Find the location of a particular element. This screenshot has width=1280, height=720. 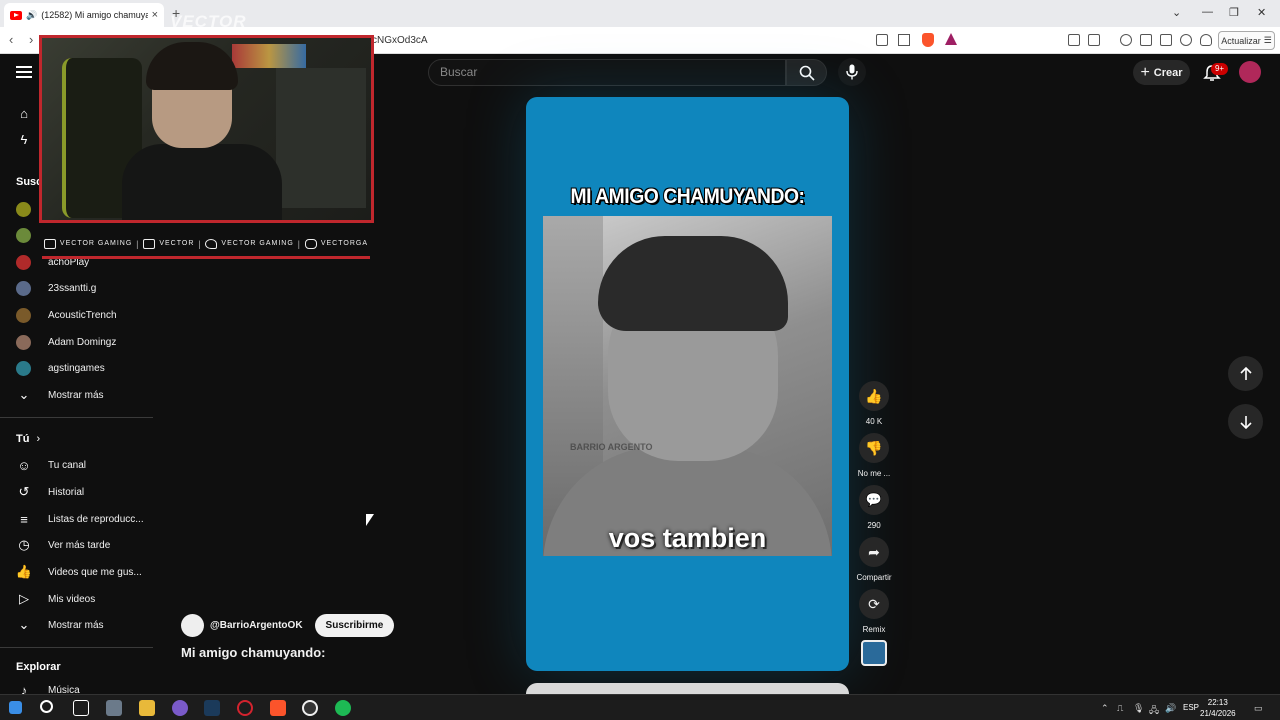

brave-rewards-icon is located at coordinates (951, 39).